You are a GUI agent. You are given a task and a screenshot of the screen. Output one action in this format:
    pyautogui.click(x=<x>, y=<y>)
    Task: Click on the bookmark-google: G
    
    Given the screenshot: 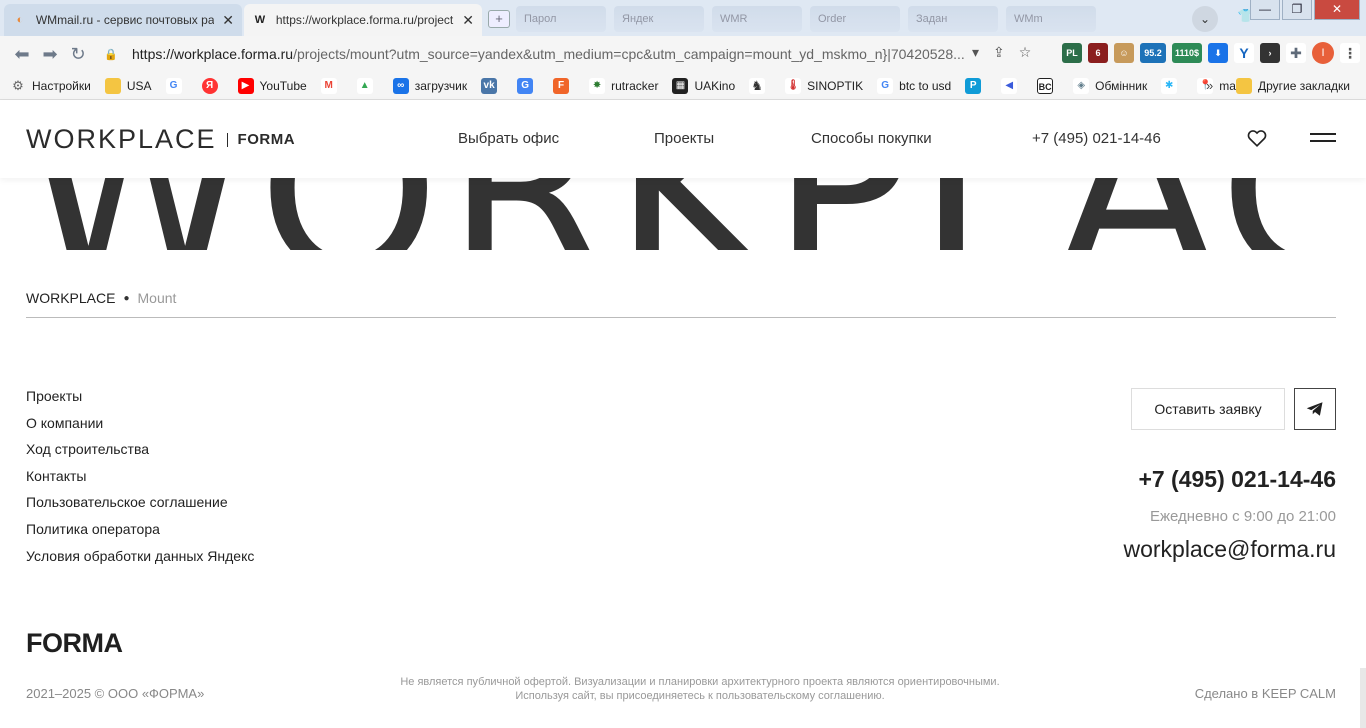 What is the action you would take?
    pyautogui.click(x=176, y=85)
    